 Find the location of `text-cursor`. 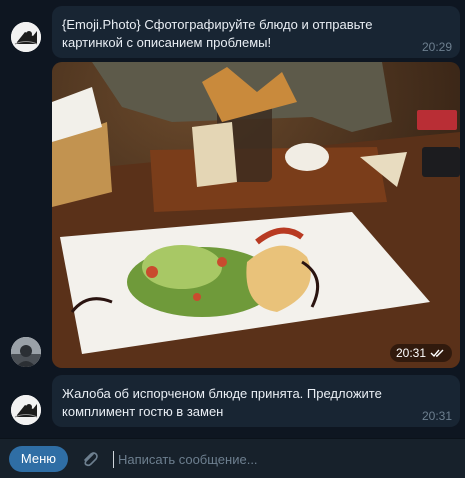

text-cursor is located at coordinates (113, 459).